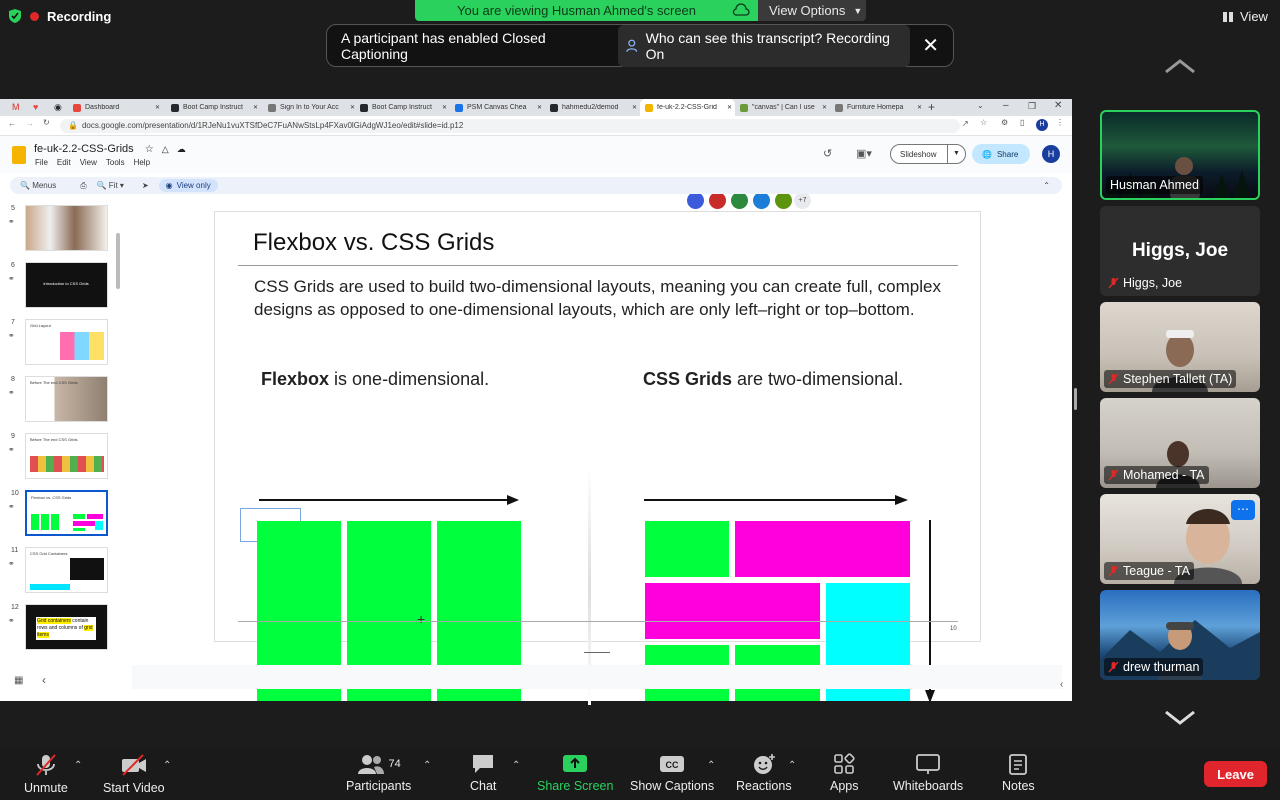 The height and width of the screenshot is (800, 1280). I want to click on zoom-select: 🔍 Fit ▾, so click(110, 185).